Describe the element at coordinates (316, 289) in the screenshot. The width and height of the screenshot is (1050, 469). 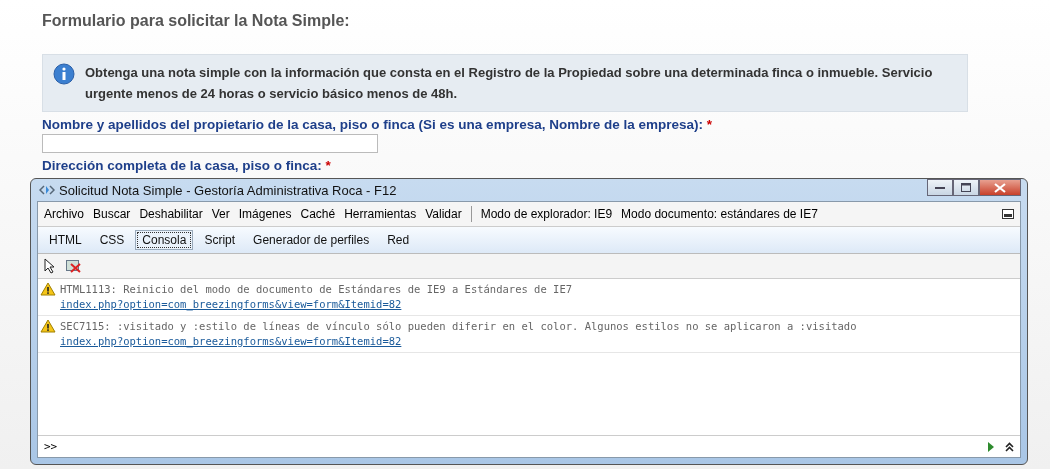
I see `console-message: HTML1113: Reinicio del modo de documento de Estándares de IE9 a Estándares de IE7` at that location.